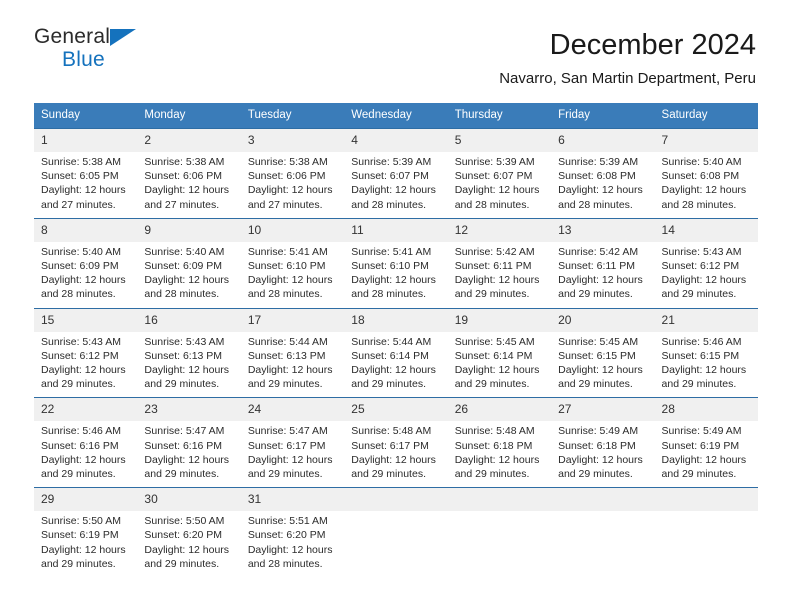  Describe the element at coordinates (700, 266) in the screenshot. I see `sunset-text: Sunset: 6:12 PM` at that location.